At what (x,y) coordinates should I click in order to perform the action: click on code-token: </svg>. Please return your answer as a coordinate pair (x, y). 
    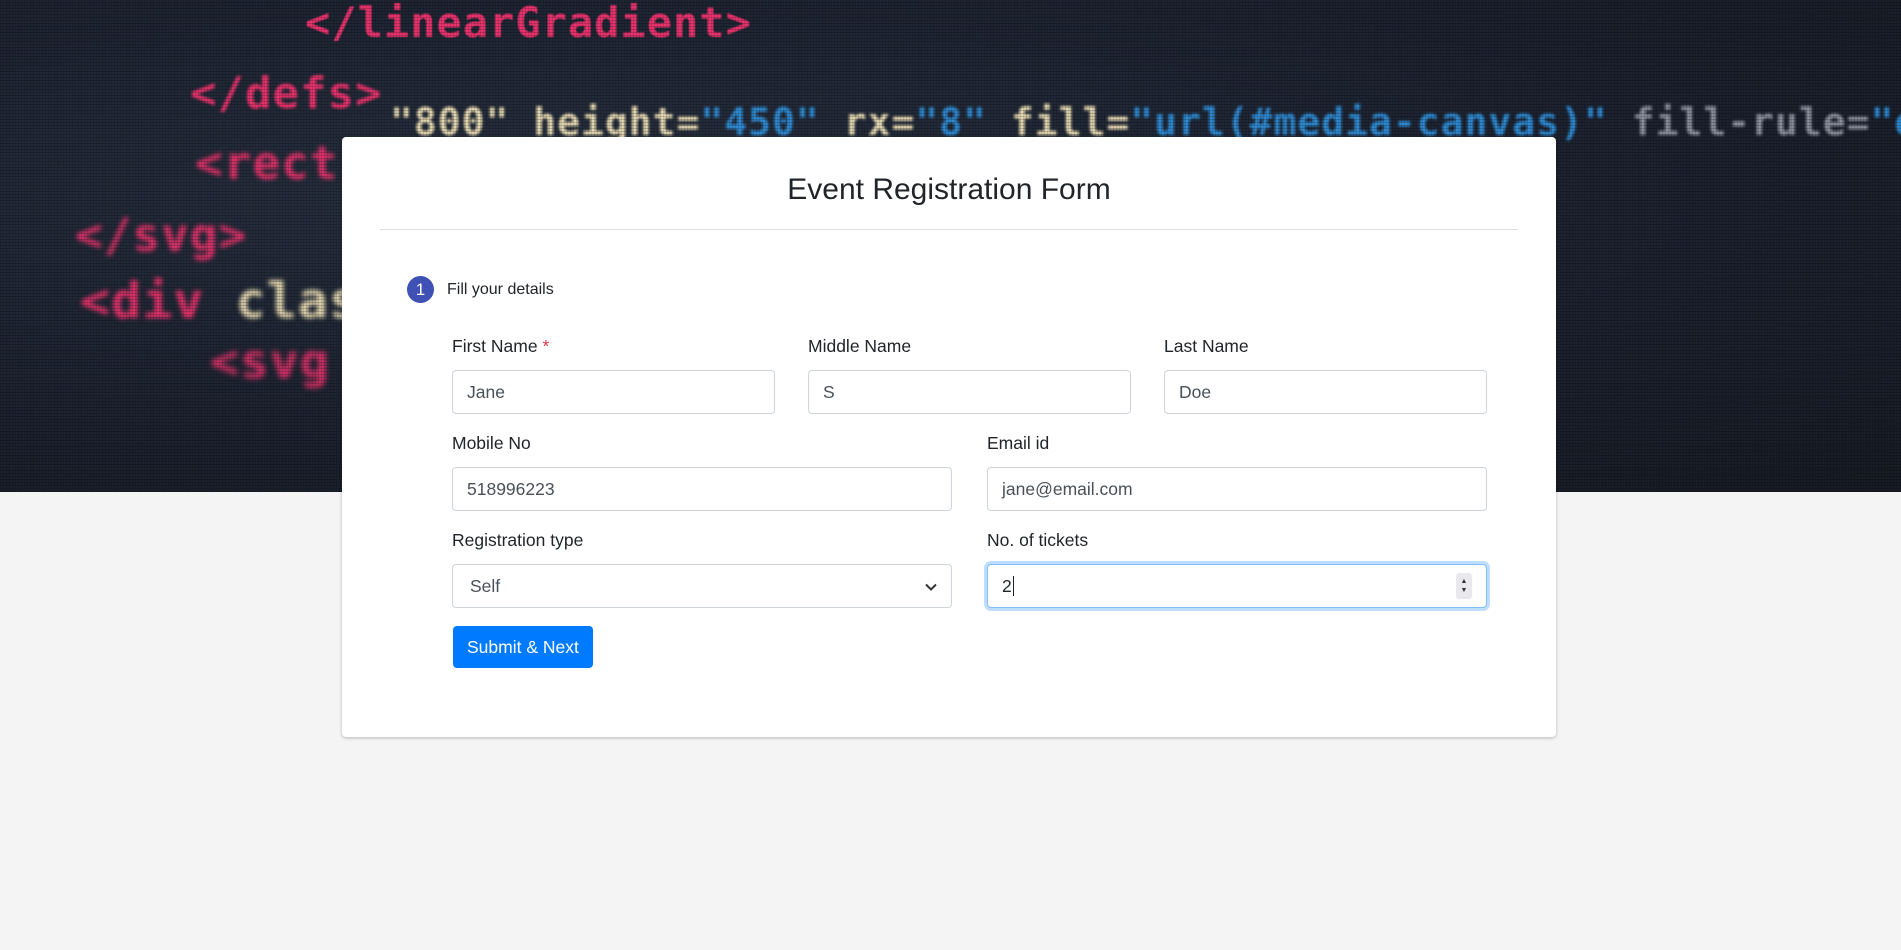
    Looking at the image, I should click on (161, 235).